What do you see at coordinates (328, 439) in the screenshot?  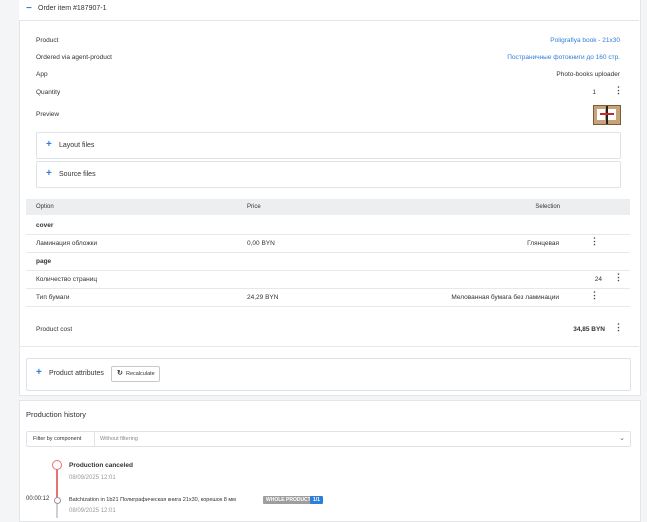 I see `component-filter: Filter by component Without filtering ⌄` at bounding box center [328, 439].